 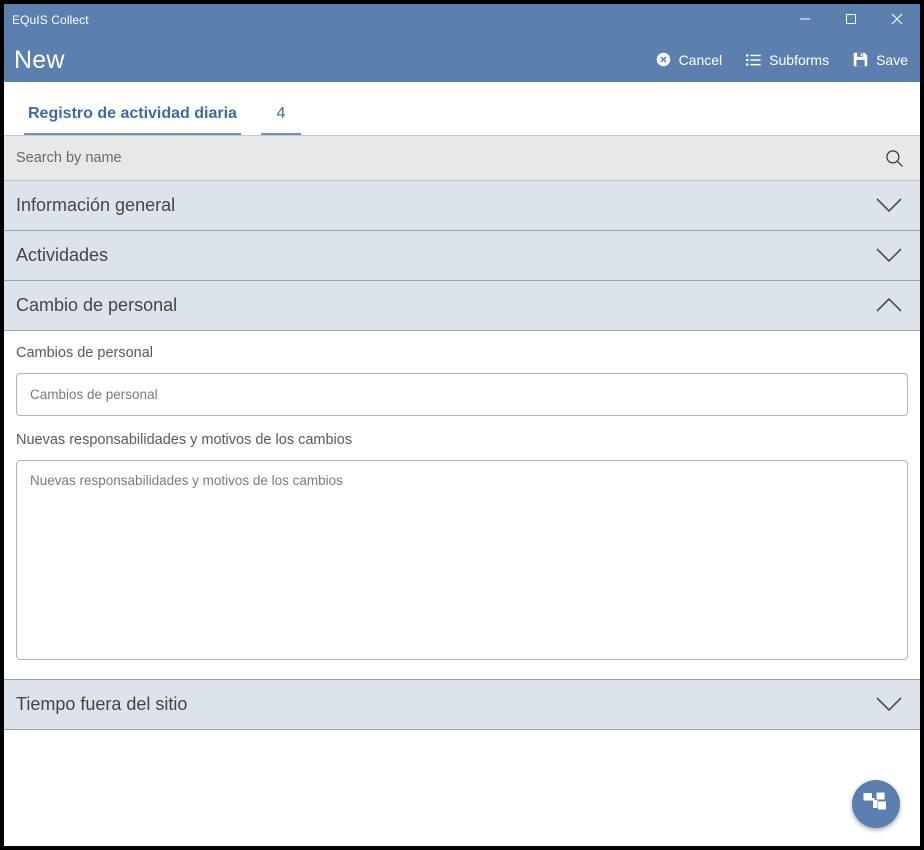 What do you see at coordinates (85, 353) in the screenshot?
I see `field-label: Cambios de personal` at bounding box center [85, 353].